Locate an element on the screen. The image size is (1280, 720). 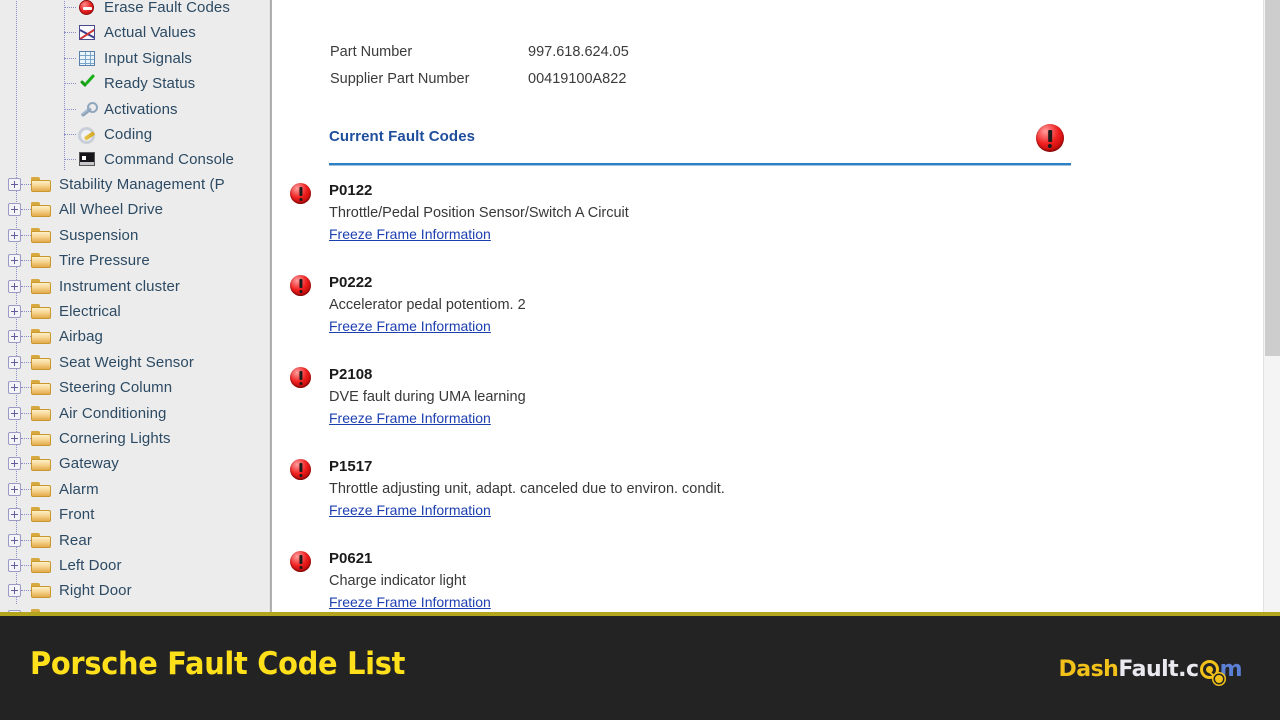
tree-item-actual-values: Actual Values is located at coordinates (130, 32).